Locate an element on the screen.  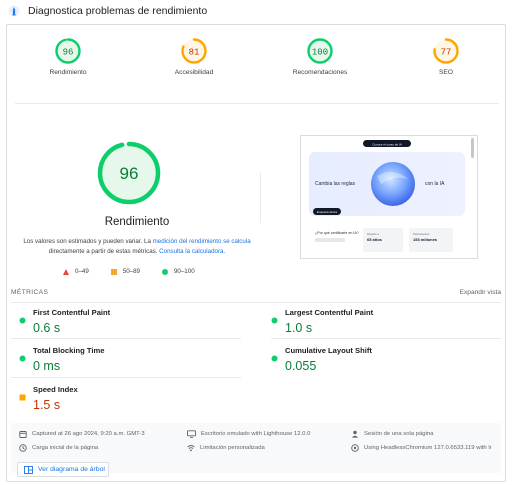
circle-icon is located at coordinates (164, 271).